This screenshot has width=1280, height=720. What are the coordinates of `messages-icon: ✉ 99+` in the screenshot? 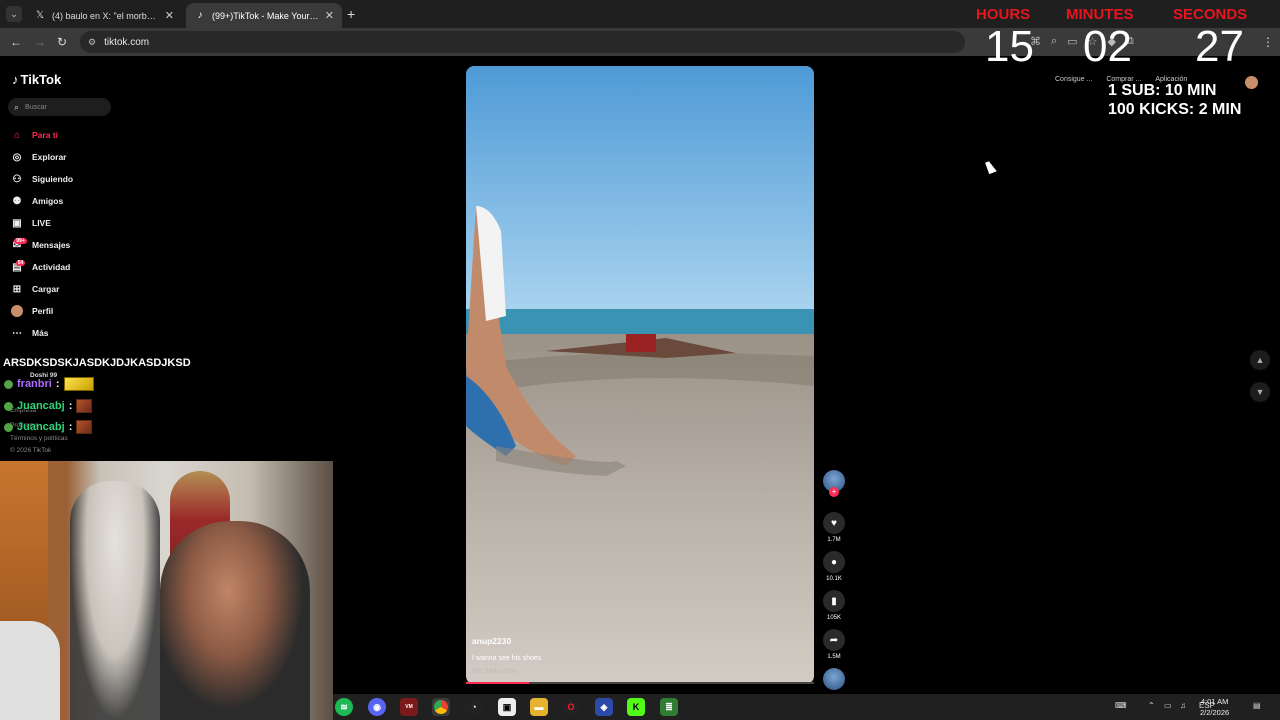 It's located at (19, 244).